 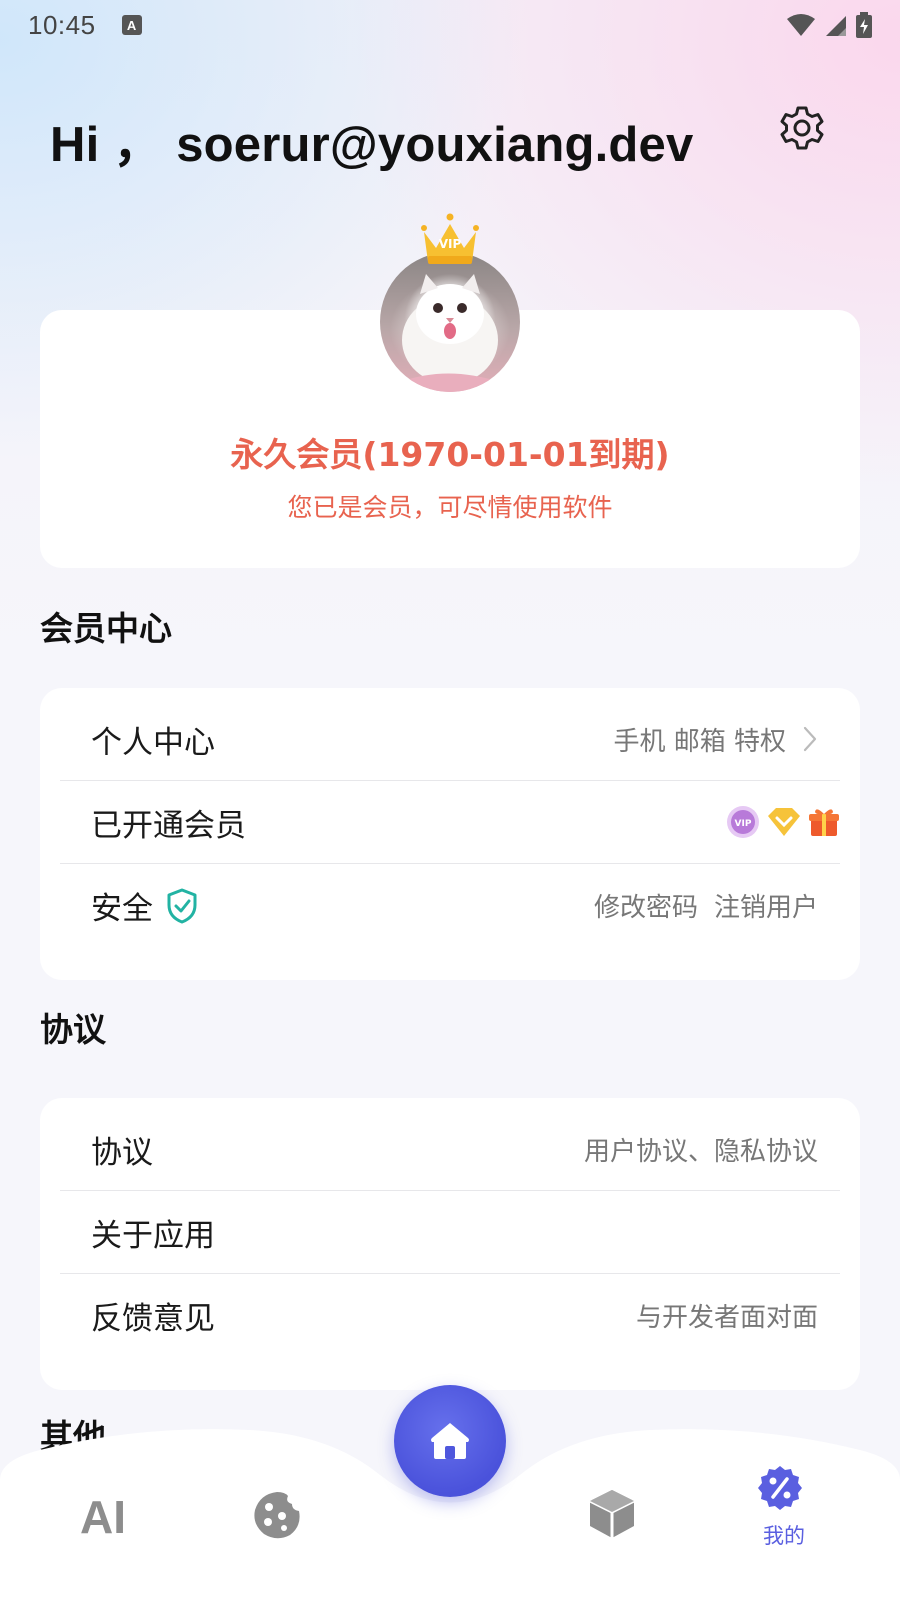 I want to click on tab-ai: AI, so click(x=103, y=1517).